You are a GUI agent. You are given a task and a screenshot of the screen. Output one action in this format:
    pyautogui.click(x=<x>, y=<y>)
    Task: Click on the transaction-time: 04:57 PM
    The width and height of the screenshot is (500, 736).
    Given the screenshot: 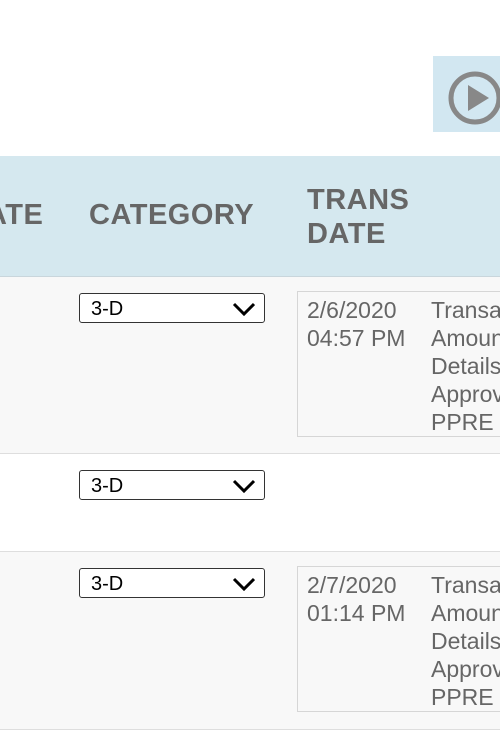 What is the action you would take?
    pyautogui.click(x=356, y=338)
    